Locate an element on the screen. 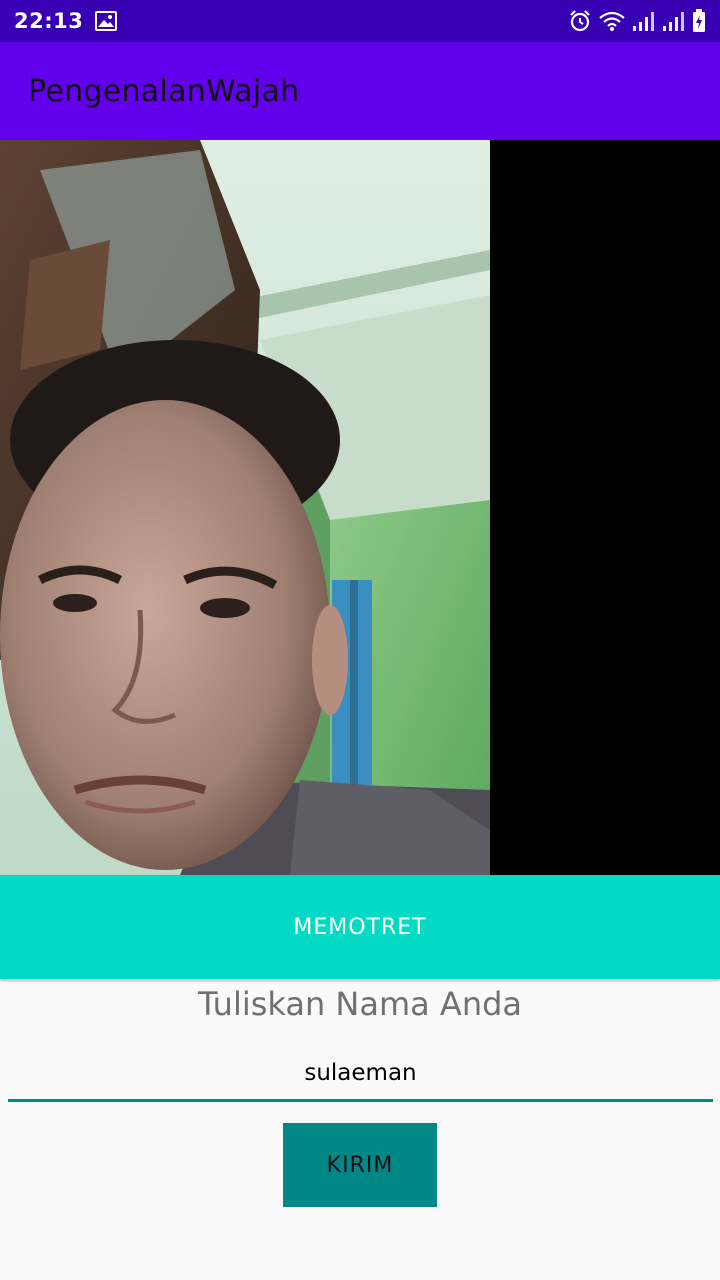 The image size is (720, 1280). status-icons is located at coordinates (637, 21).